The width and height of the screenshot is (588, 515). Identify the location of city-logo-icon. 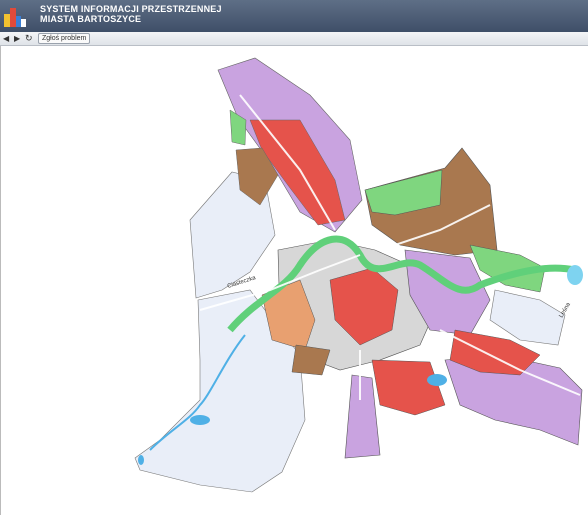
(15, 17).